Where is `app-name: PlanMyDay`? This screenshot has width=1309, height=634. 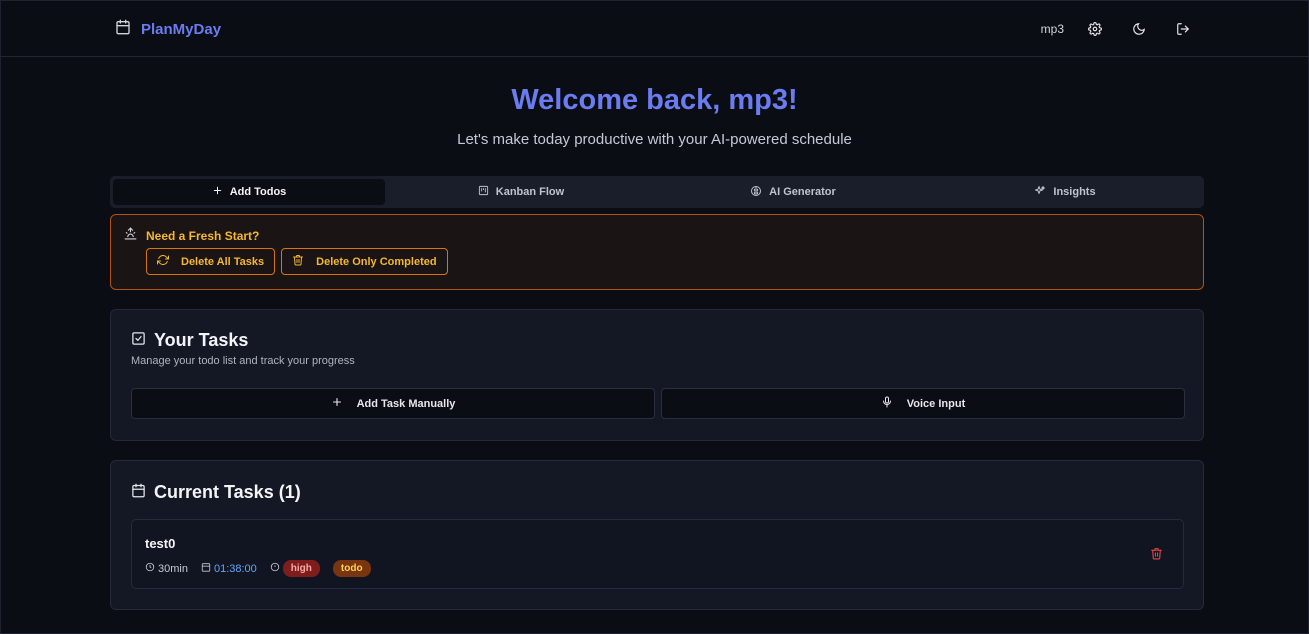
app-name: PlanMyDay is located at coordinates (181, 29).